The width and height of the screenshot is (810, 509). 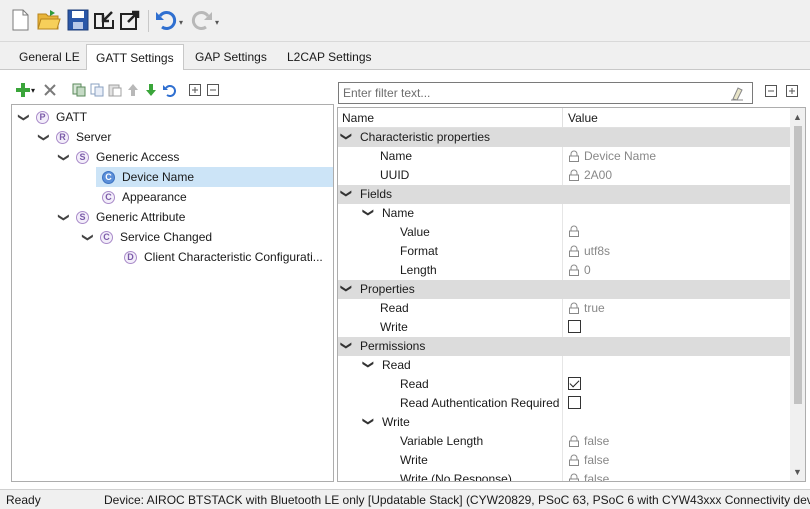 I want to click on grid-row-name: Variable Length, so click(x=442, y=441).